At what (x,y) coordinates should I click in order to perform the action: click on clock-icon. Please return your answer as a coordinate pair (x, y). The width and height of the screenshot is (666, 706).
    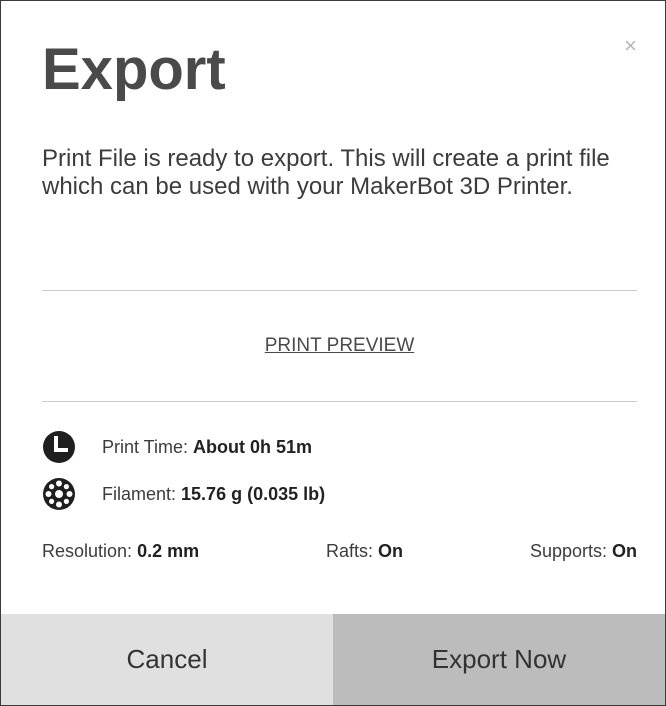
    Looking at the image, I should click on (59, 447).